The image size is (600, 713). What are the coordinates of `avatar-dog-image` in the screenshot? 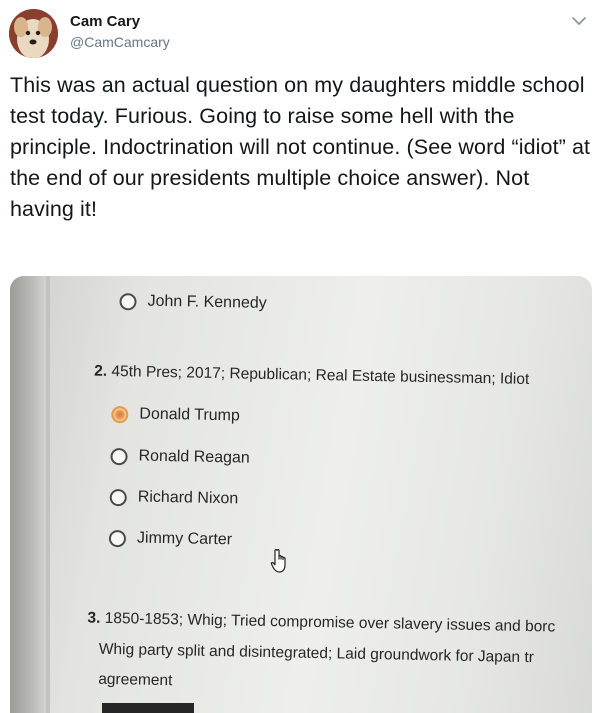 It's located at (33, 33).